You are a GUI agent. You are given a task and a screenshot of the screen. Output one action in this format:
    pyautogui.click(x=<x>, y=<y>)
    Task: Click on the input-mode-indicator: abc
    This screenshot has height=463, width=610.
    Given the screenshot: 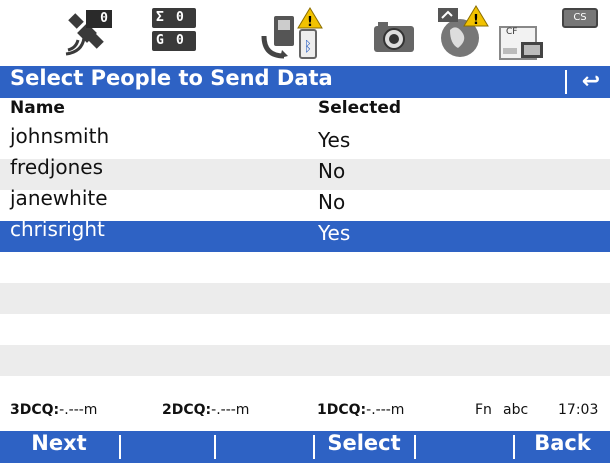 What is the action you would take?
    pyautogui.click(x=516, y=410)
    